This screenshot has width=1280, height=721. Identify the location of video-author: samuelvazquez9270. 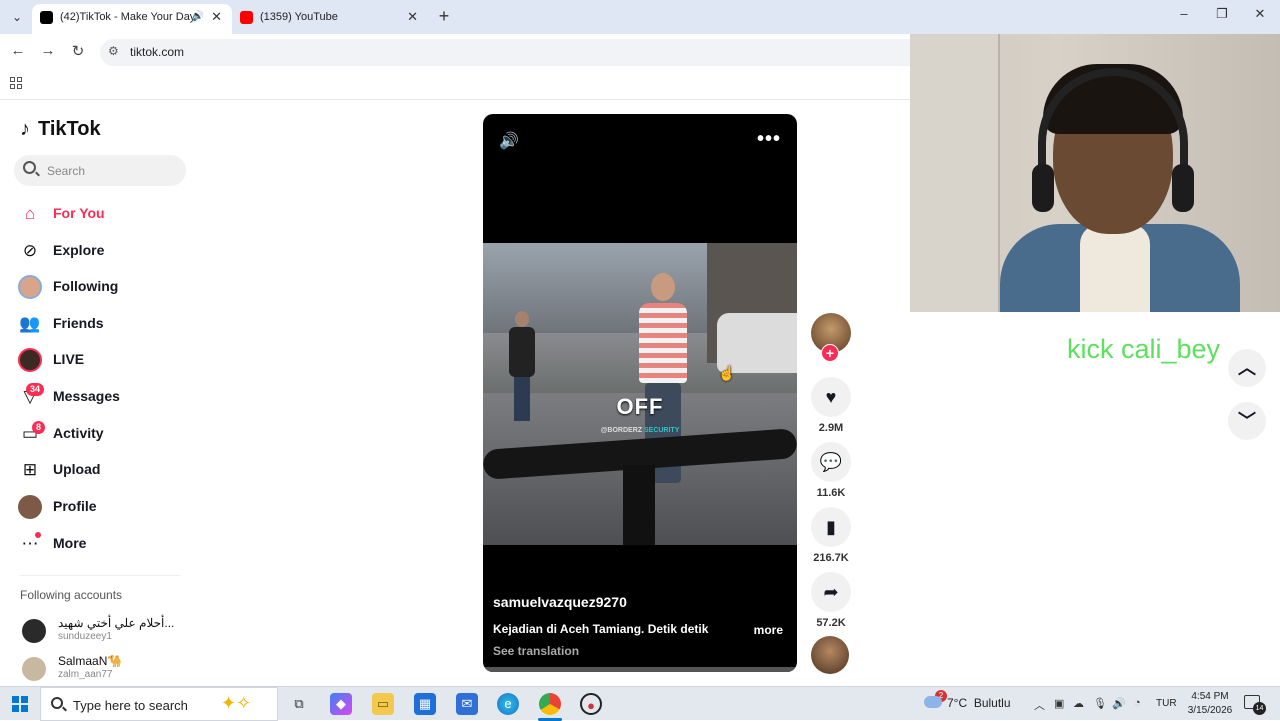
(560, 602).